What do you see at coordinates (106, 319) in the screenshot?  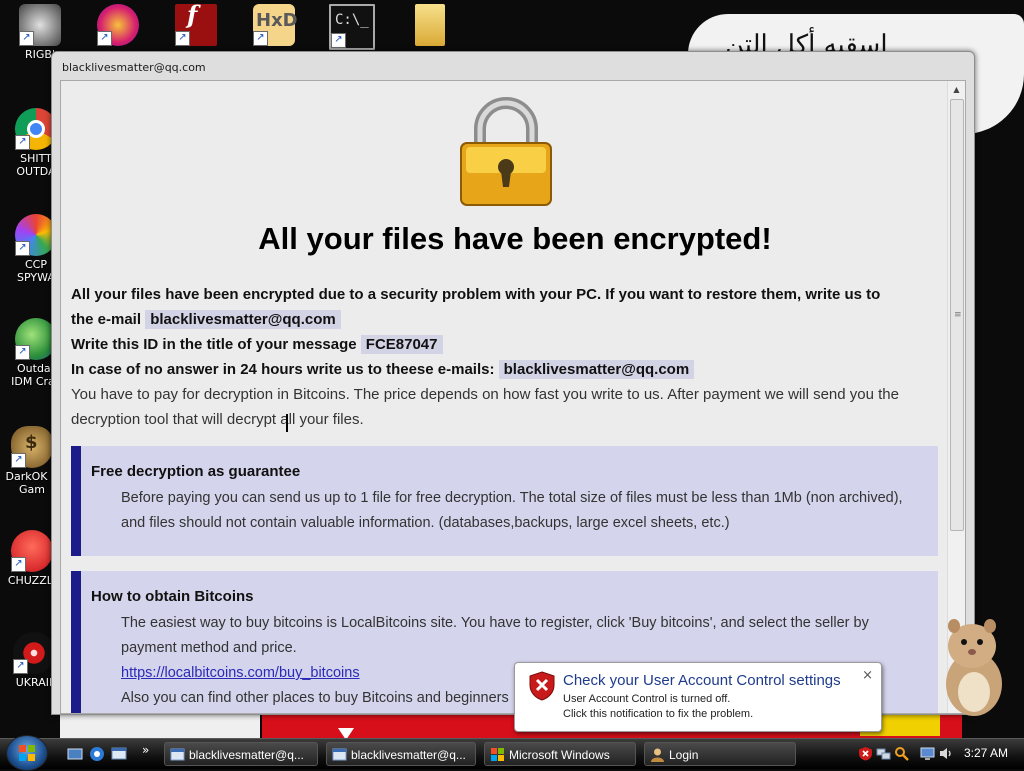 I see `email-prefix: the e-mail` at bounding box center [106, 319].